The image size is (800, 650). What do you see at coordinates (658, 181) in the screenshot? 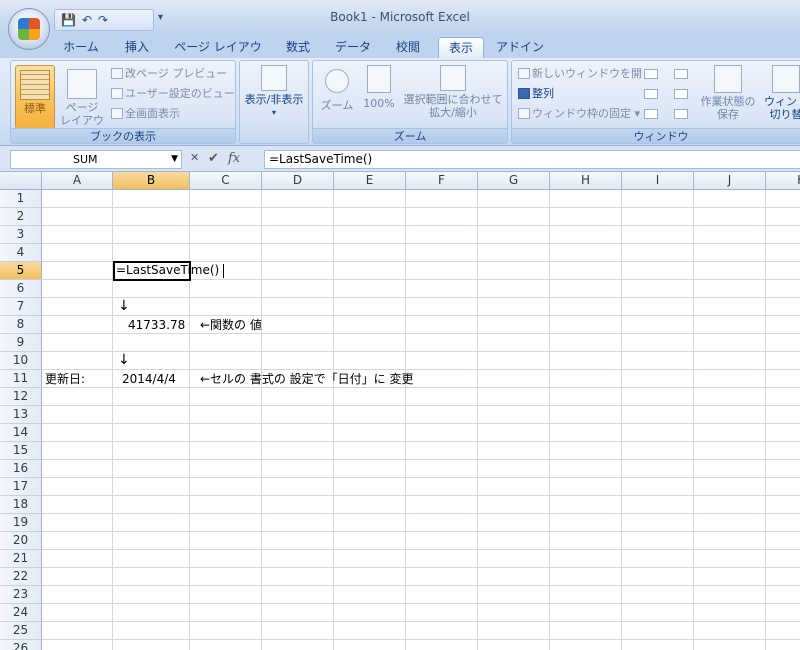
I see `column-header-I: I` at bounding box center [658, 181].